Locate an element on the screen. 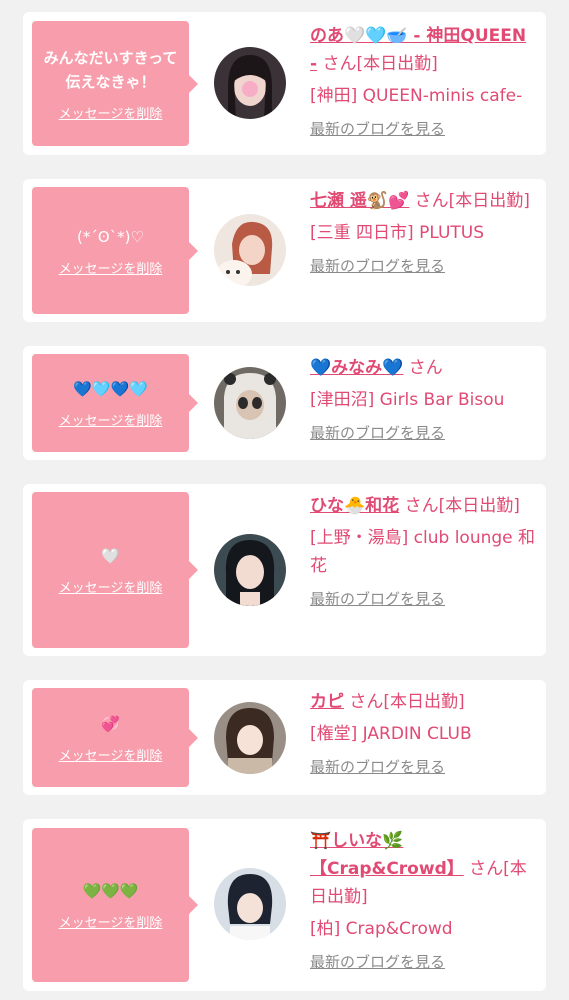 Image resolution: width=569 pixels, height=1000 pixels. message-text: 💙🩵💙🩵 is located at coordinates (110, 389).